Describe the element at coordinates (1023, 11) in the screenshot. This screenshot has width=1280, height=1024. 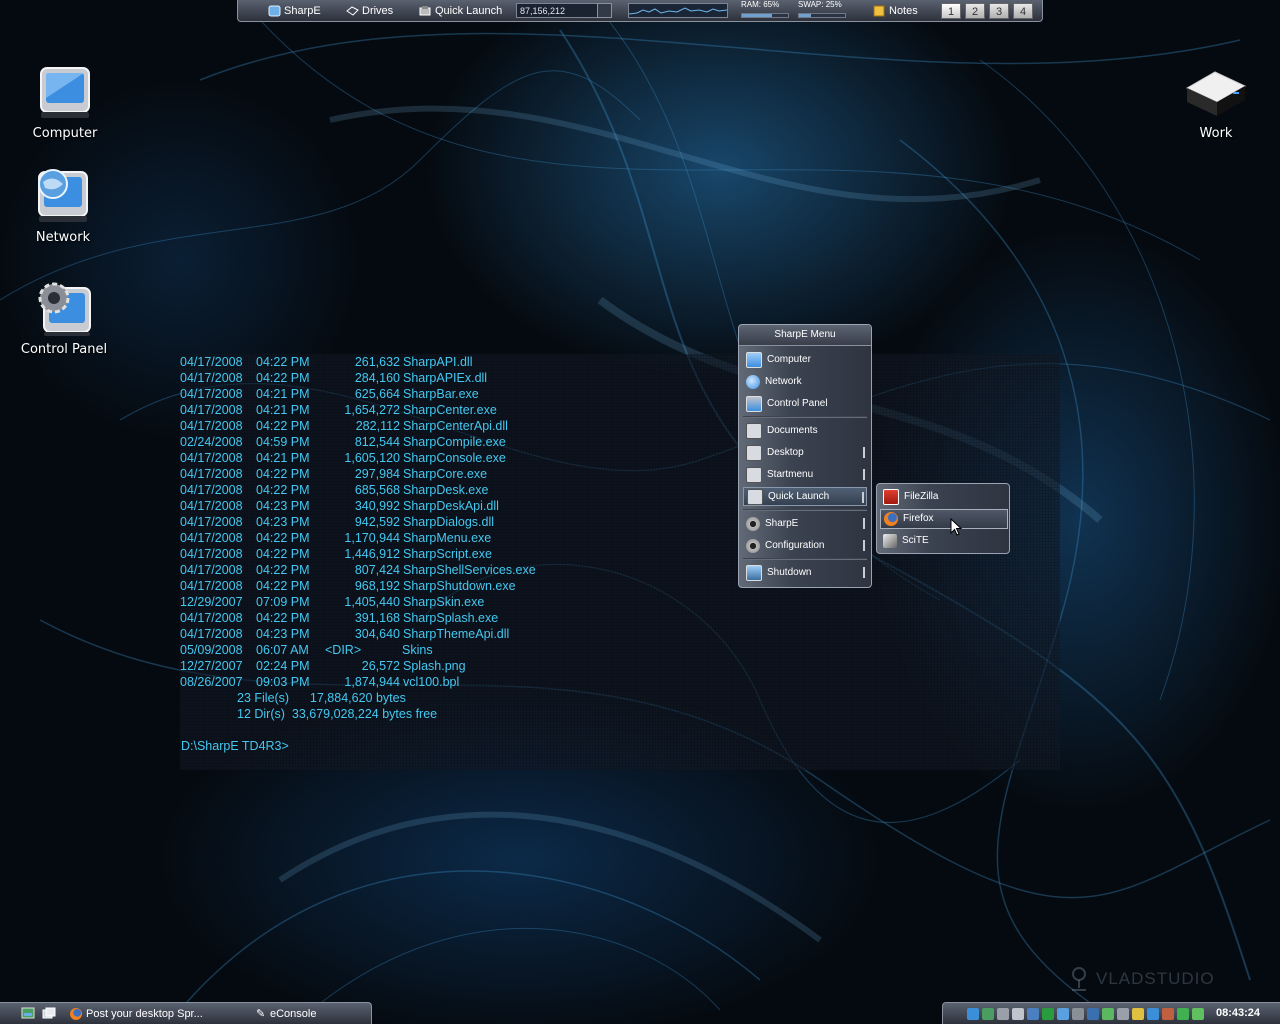
I see `workspace-4: 4` at that location.